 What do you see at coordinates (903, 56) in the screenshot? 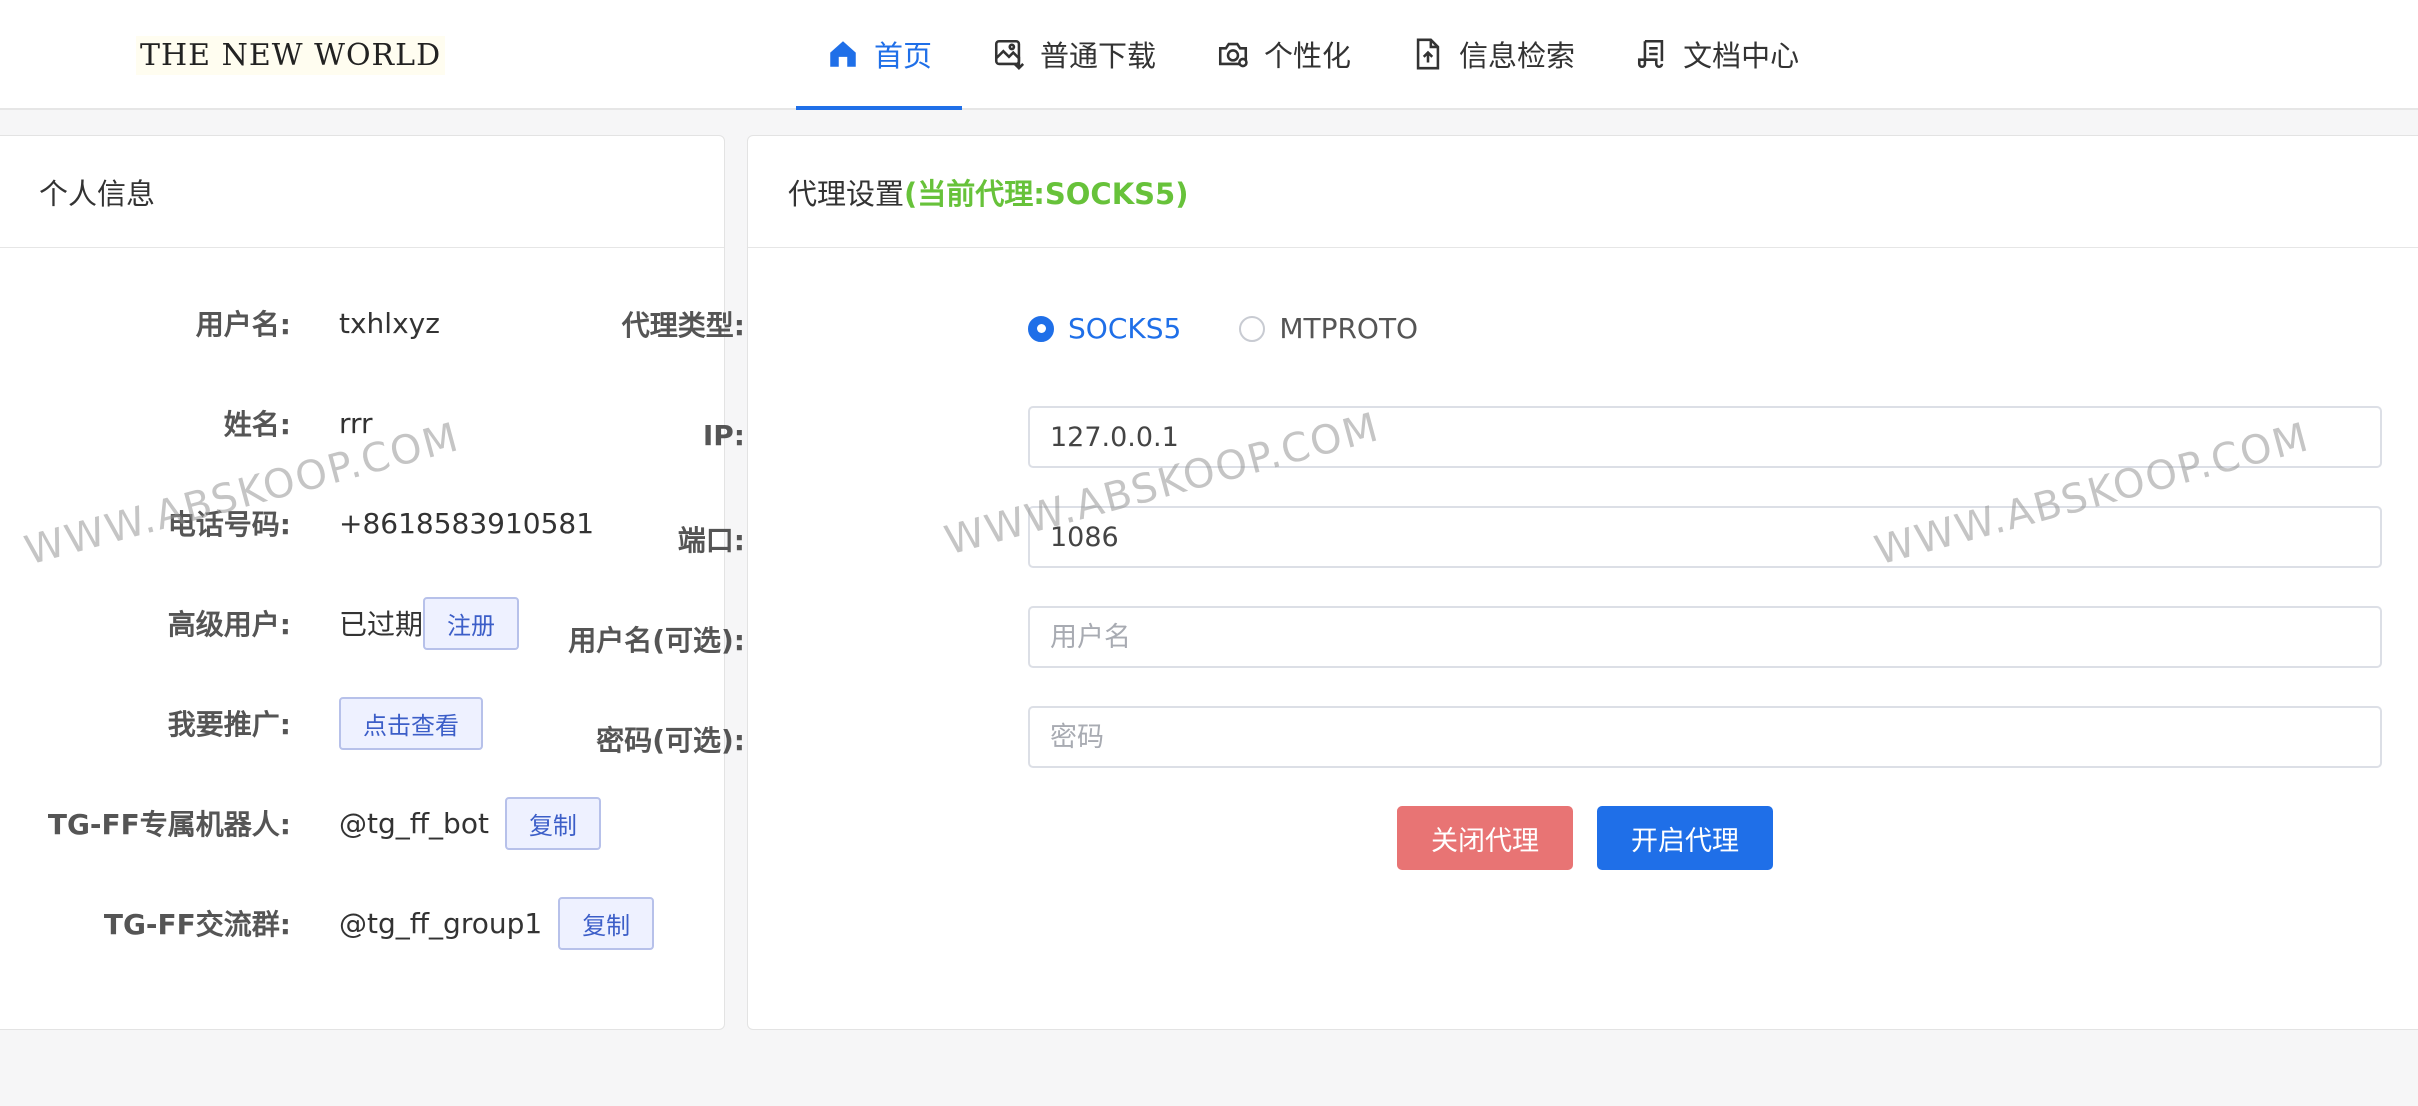
I see `nav-label-home: 首页` at bounding box center [903, 56].